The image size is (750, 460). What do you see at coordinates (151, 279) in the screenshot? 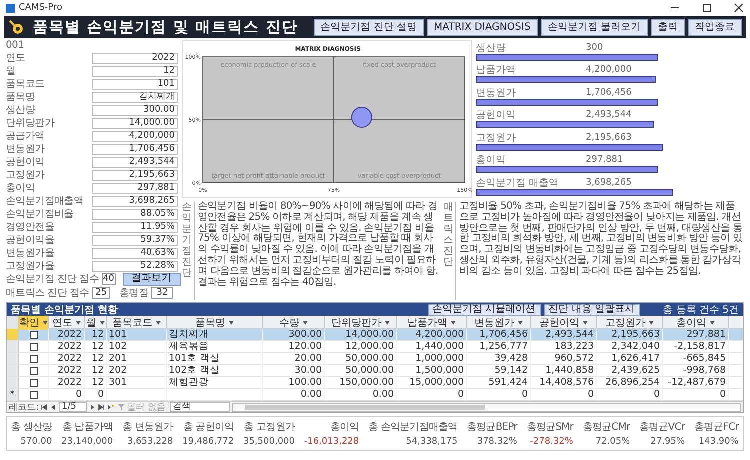
I see `result-button: 결과보기` at bounding box center [151, 279].